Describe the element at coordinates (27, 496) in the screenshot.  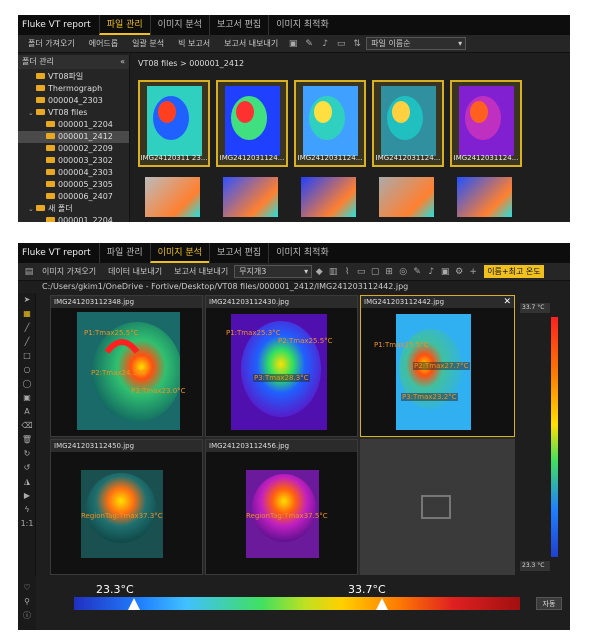
I see `play-icon: ▶` at that location.